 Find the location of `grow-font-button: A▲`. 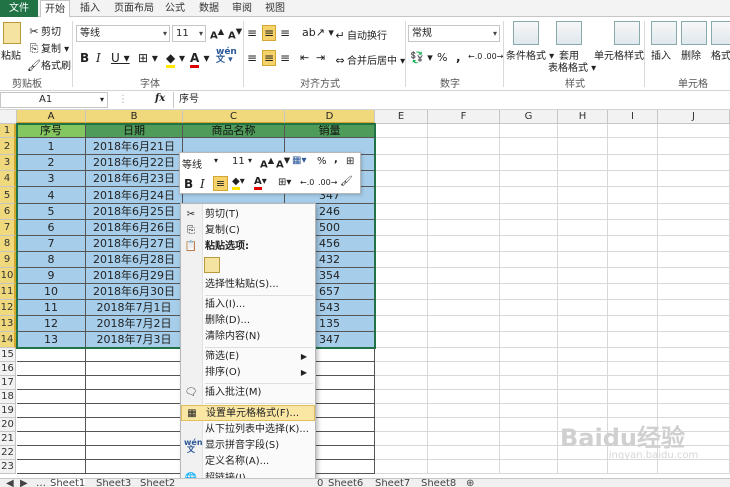

grow-font-button: A▲ is located at coordinates (217, 33).